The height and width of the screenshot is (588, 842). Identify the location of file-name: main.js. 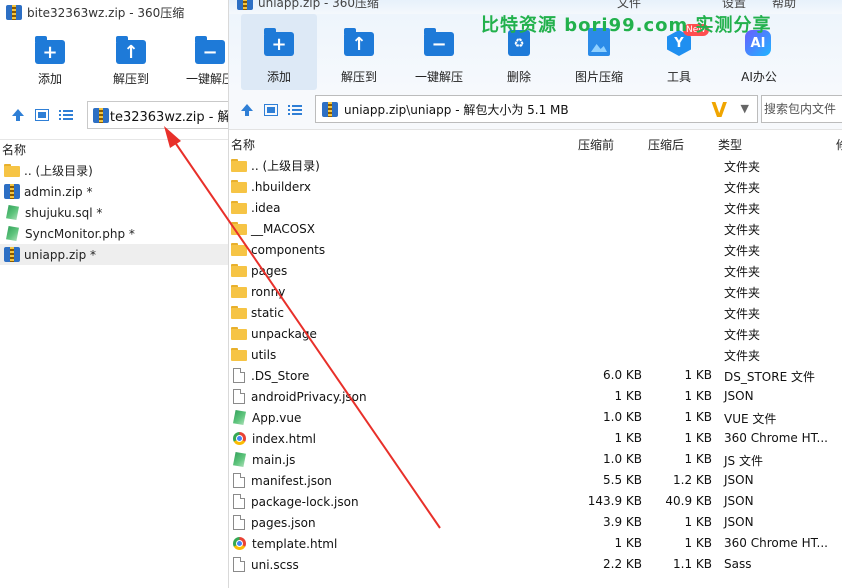
(274, 459).